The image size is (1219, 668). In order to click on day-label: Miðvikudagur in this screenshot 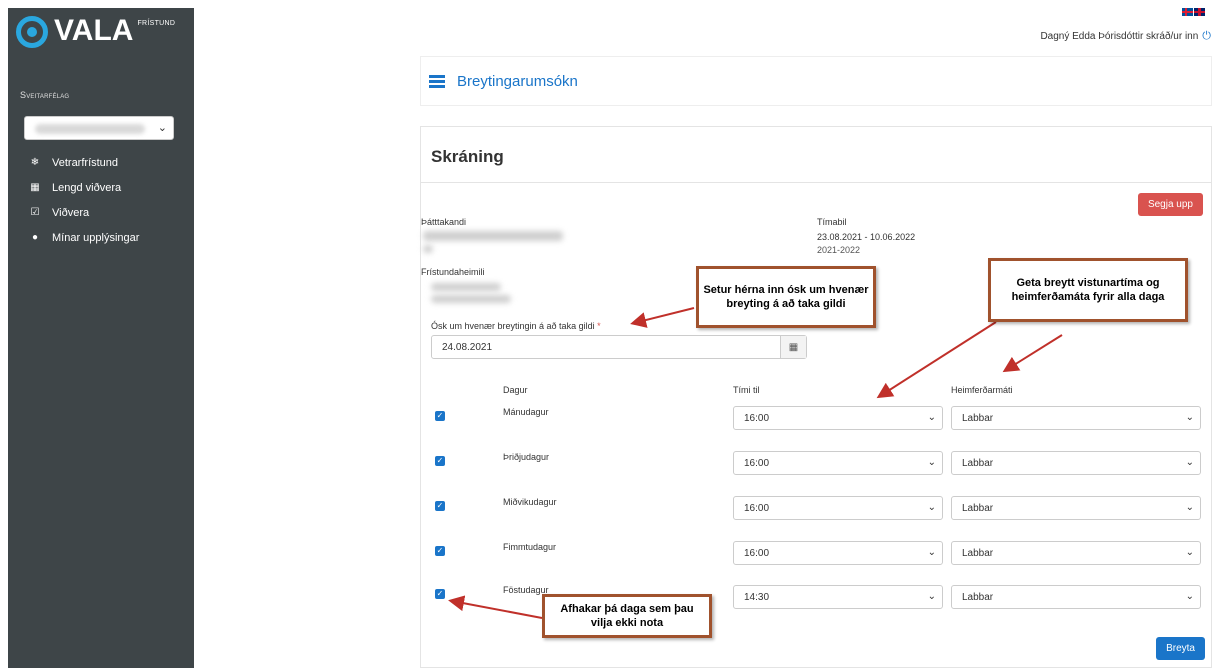, I will do `click(530, 502)`.